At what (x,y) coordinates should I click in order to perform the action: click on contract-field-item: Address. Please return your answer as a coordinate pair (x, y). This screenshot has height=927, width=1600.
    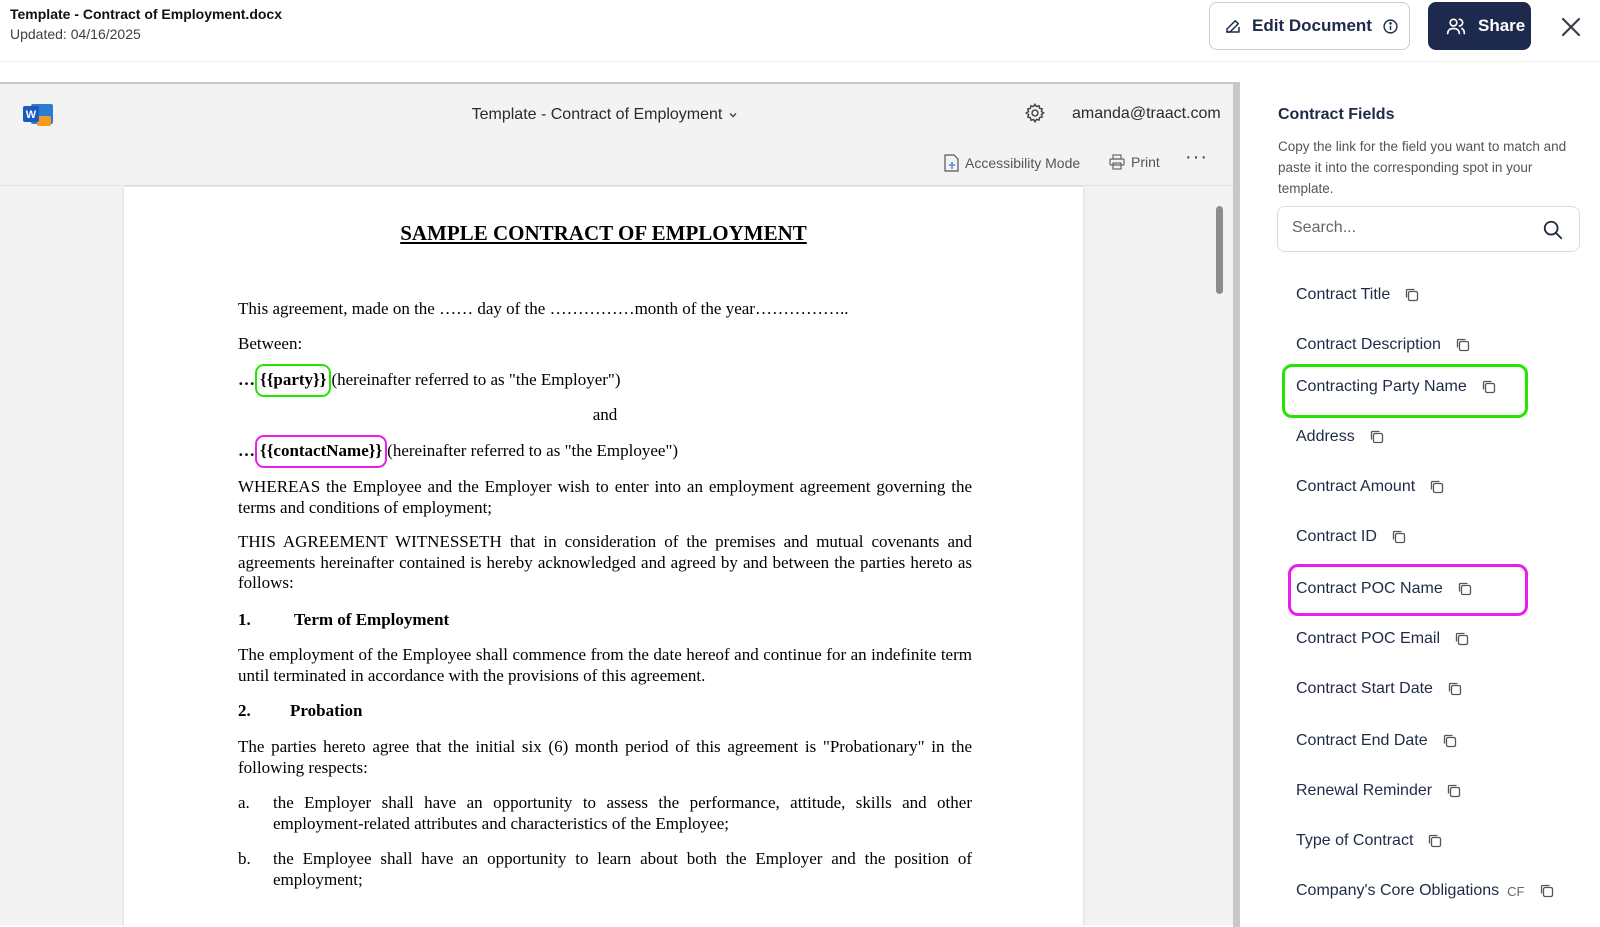
    Looking at the image, I should click on (1340, 437).